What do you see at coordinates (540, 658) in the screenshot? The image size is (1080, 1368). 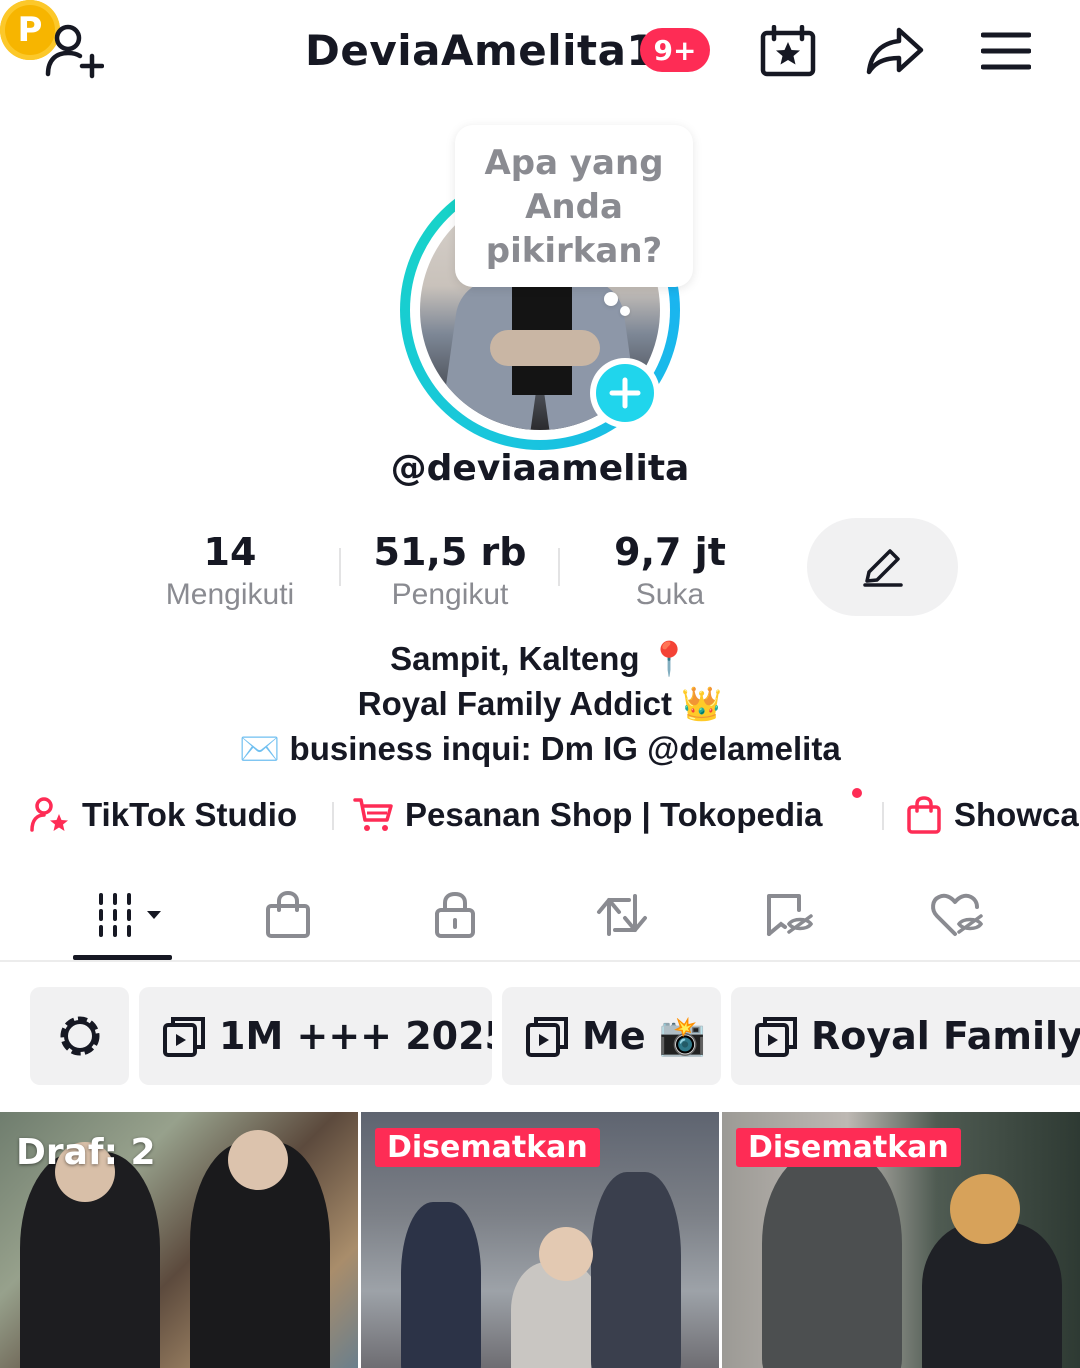 I see `bio-line-location: Sampit, Kalteng 📍` at bounding box center [540, 658].